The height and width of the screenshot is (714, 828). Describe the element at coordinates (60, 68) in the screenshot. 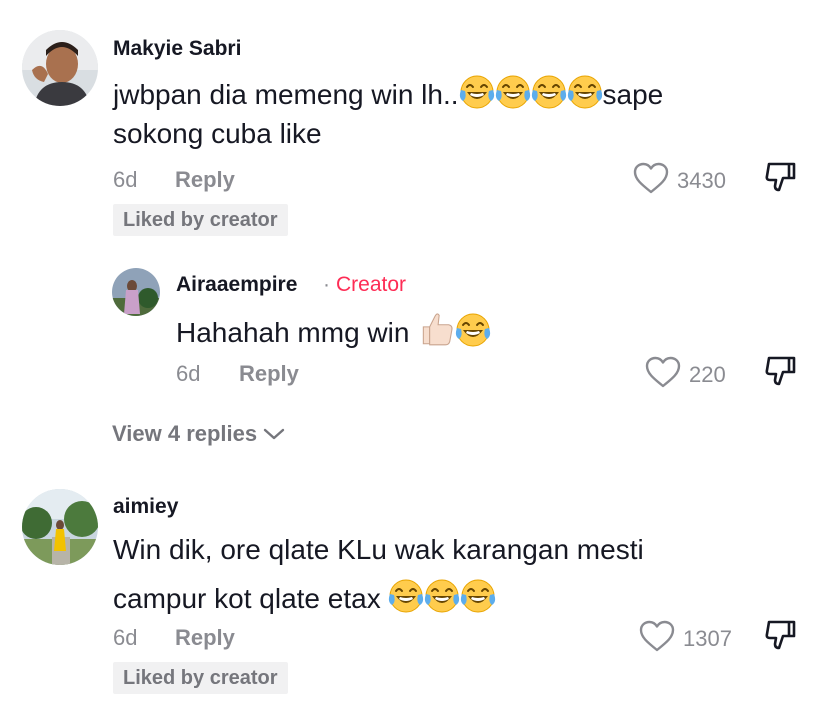

I see `avatar-makyie-sabri` at that location.